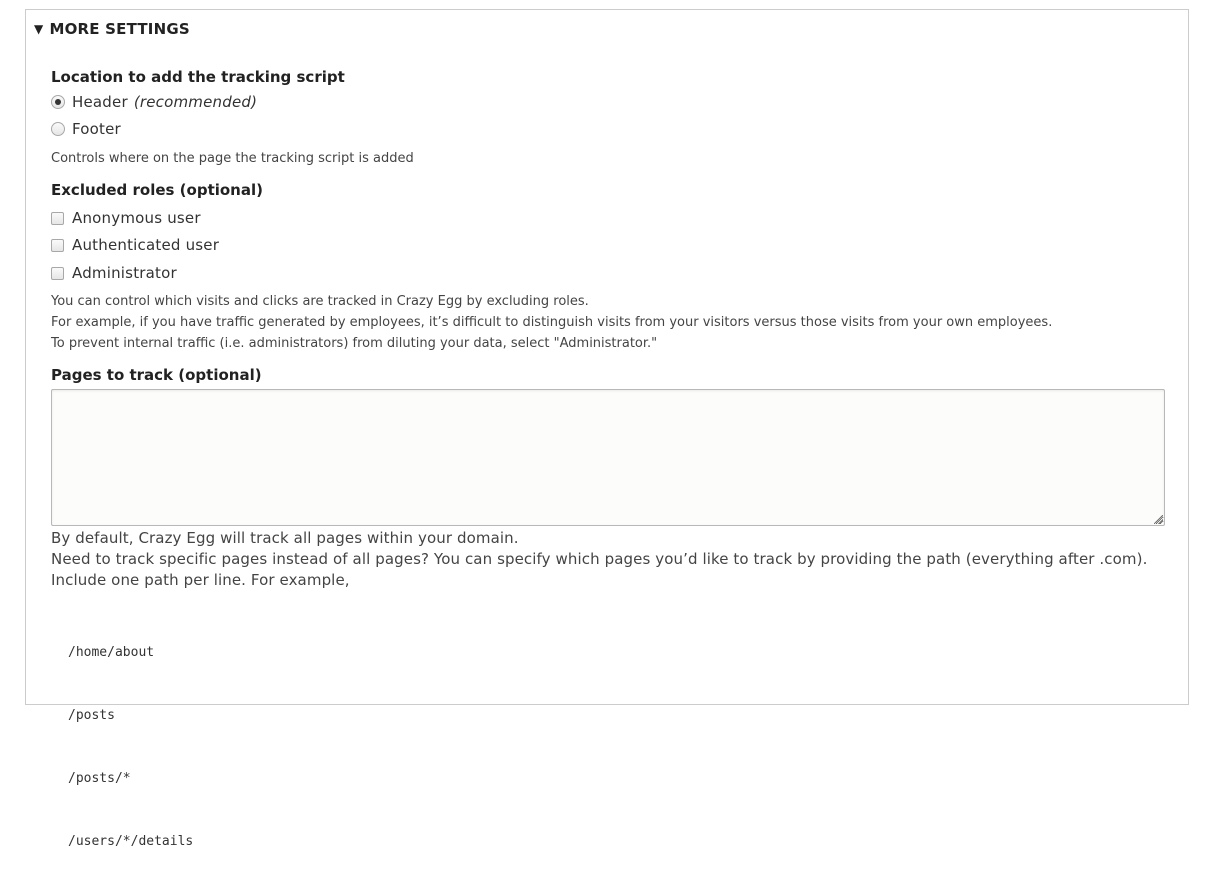  Describe the element at coordinates (96, 129) in the screenshot. I see `footer-radio-label: Footer` at that location.